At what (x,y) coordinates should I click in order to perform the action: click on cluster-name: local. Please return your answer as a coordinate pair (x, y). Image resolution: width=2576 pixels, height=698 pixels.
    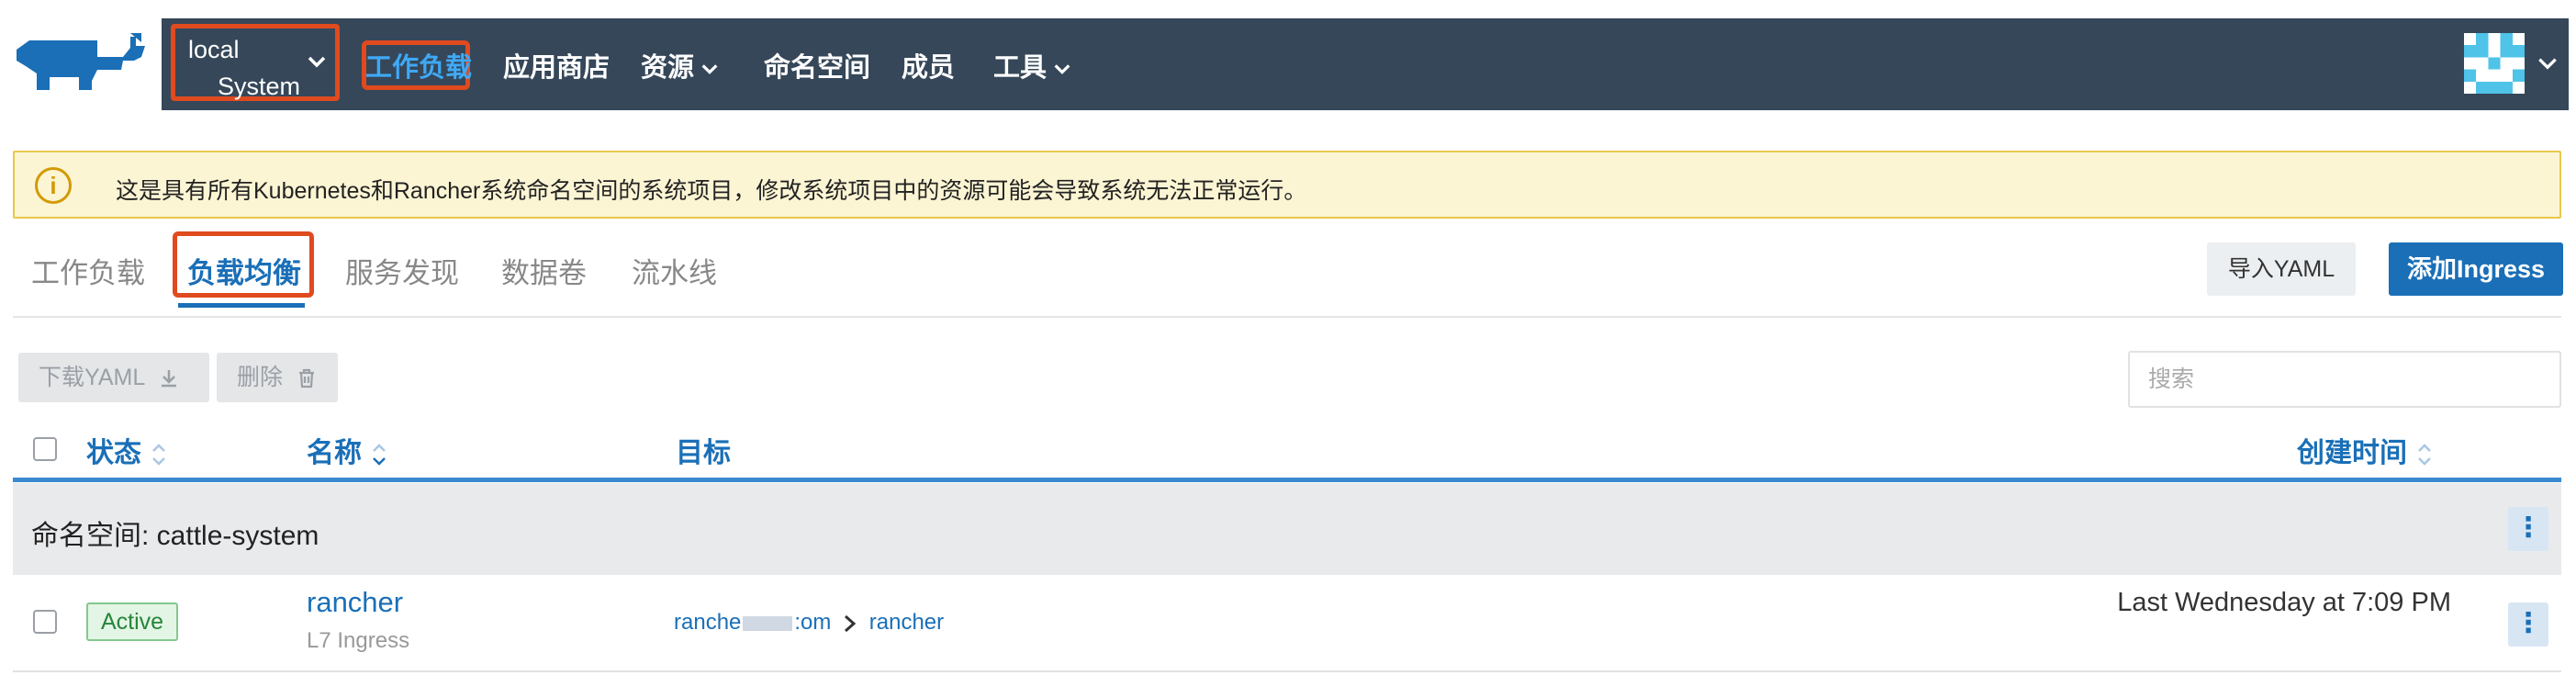
    Looking at the image, I should click on (214, 49).